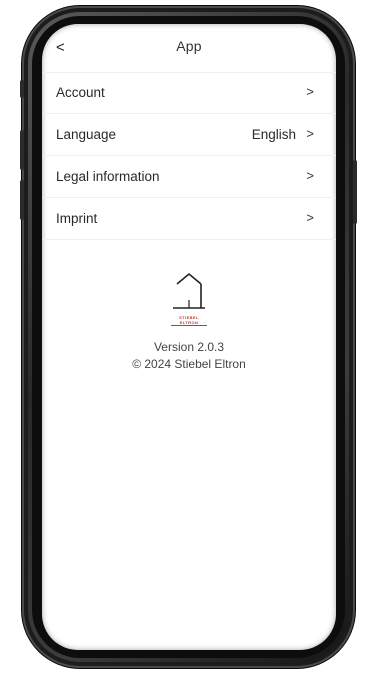 Image resolution: width=367 pixels, height=674 pixels. I want to click on menu-item-imprint: Imprint >, so click(189, 219).